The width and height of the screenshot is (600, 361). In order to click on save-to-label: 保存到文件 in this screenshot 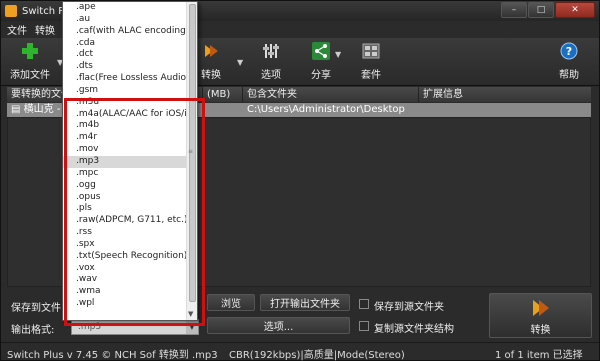, I will do `click(36, 308)`.